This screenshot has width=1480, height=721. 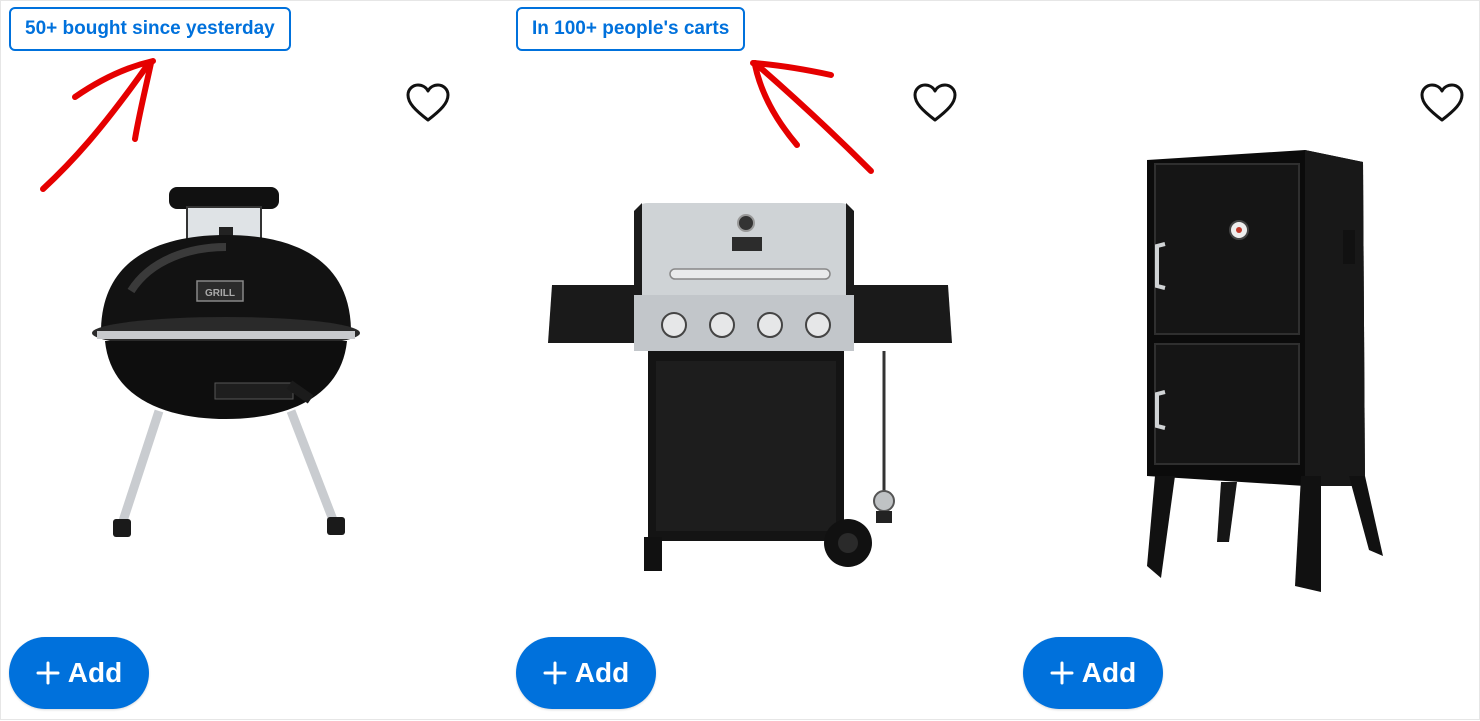 I want to click on social-proof-badge: 50+ bought since yesterday, so click(x=150, y=29).